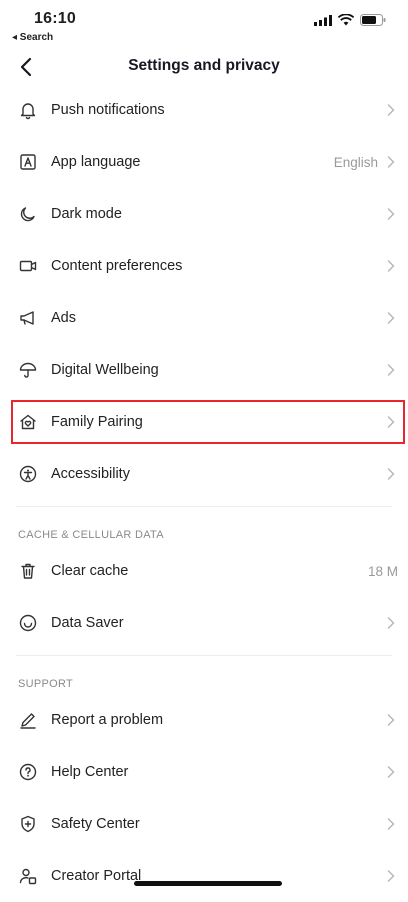  Describe the element at coordinates (28, 162) in the screenshot. I see `language-icon` at that location.